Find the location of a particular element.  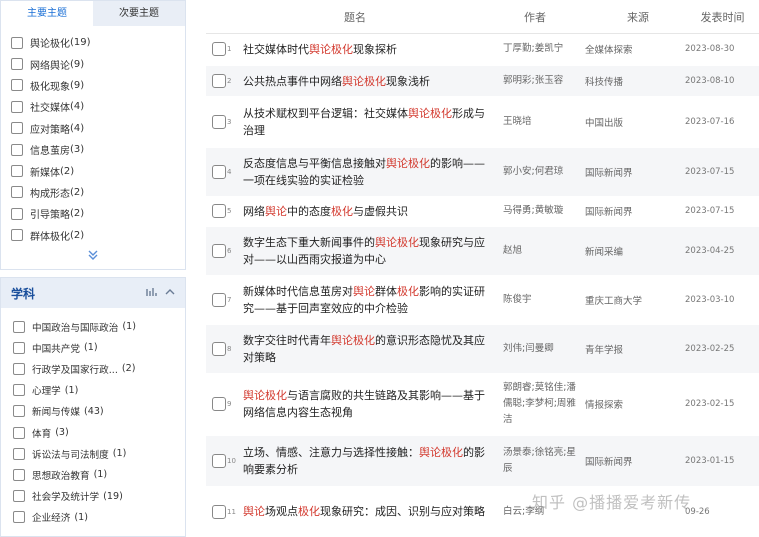

article-title-link: 公共热点事件中网络舆论极化现象浅析 is located at coordinates (368, 81).